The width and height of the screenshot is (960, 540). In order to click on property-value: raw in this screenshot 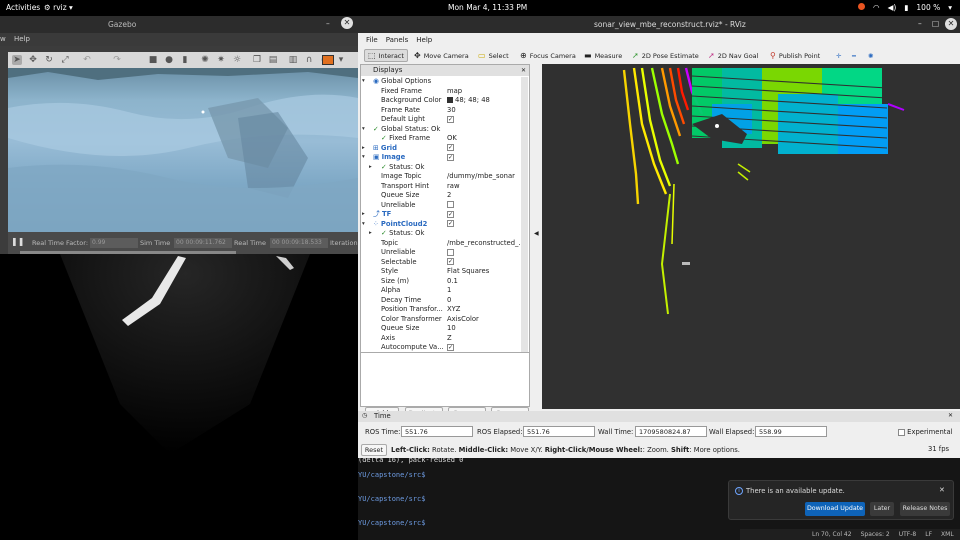, I will do `click(453, 187)`.